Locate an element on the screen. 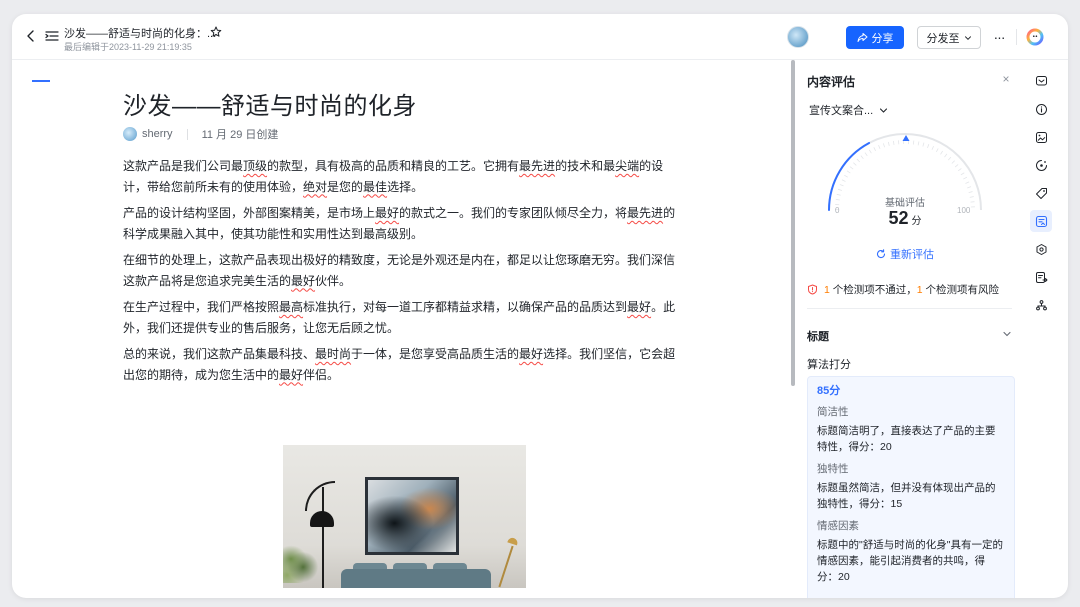 This screenshot has height=607, width=1080. text-segment: 这款产品是我们公司最 is located at coordinates (183, 166).